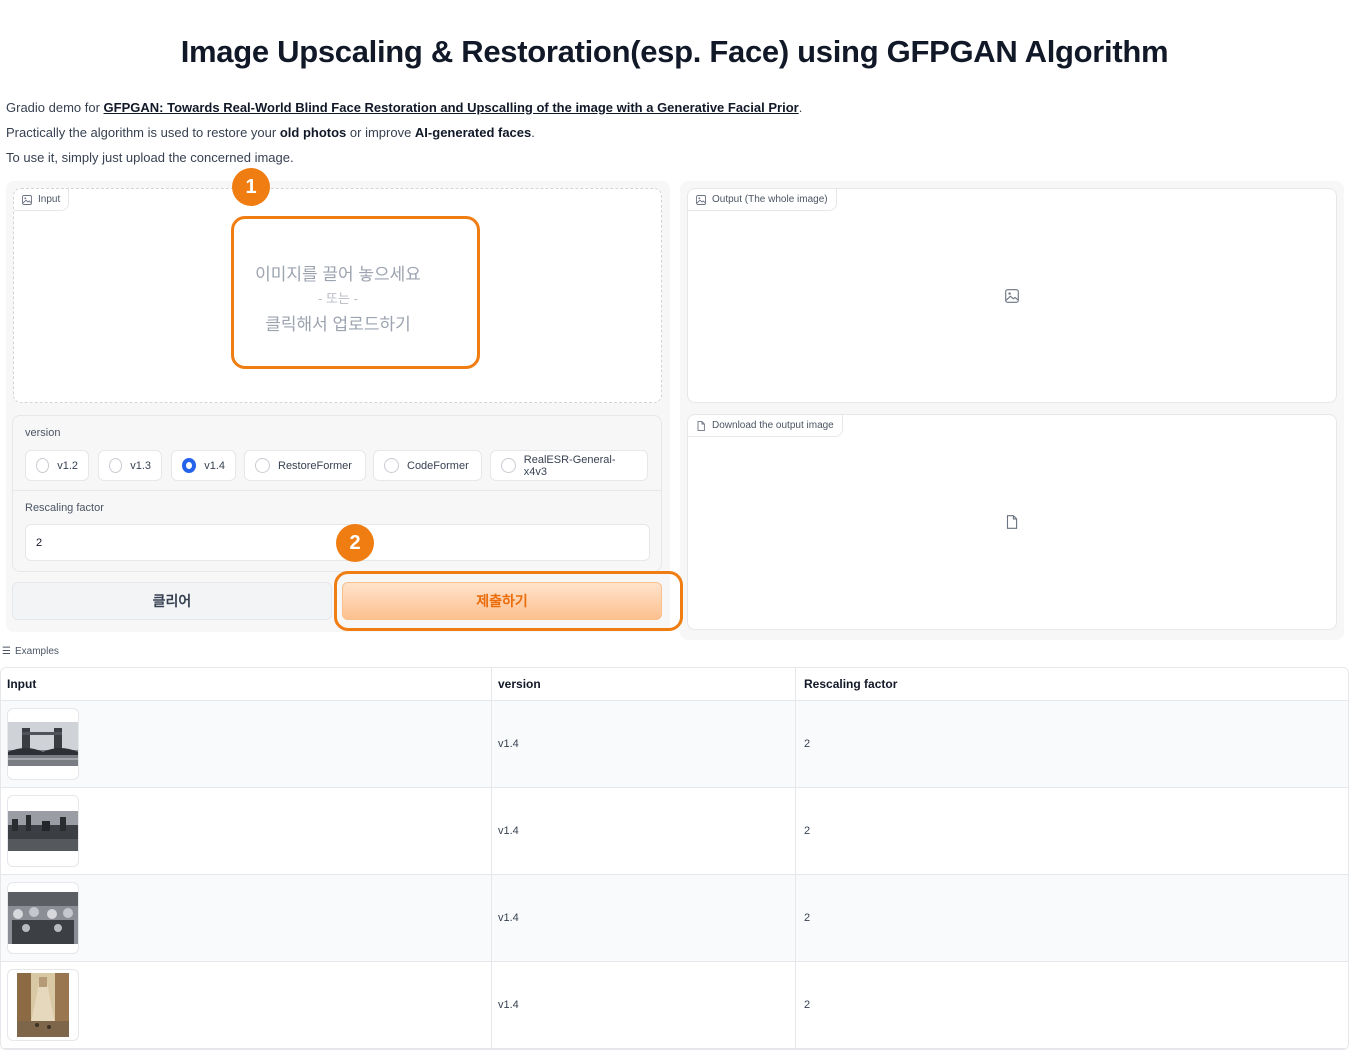 This screenshot has width=1349, height=1064. I want to click on file-placeholder-icon, so click(1012, 522).